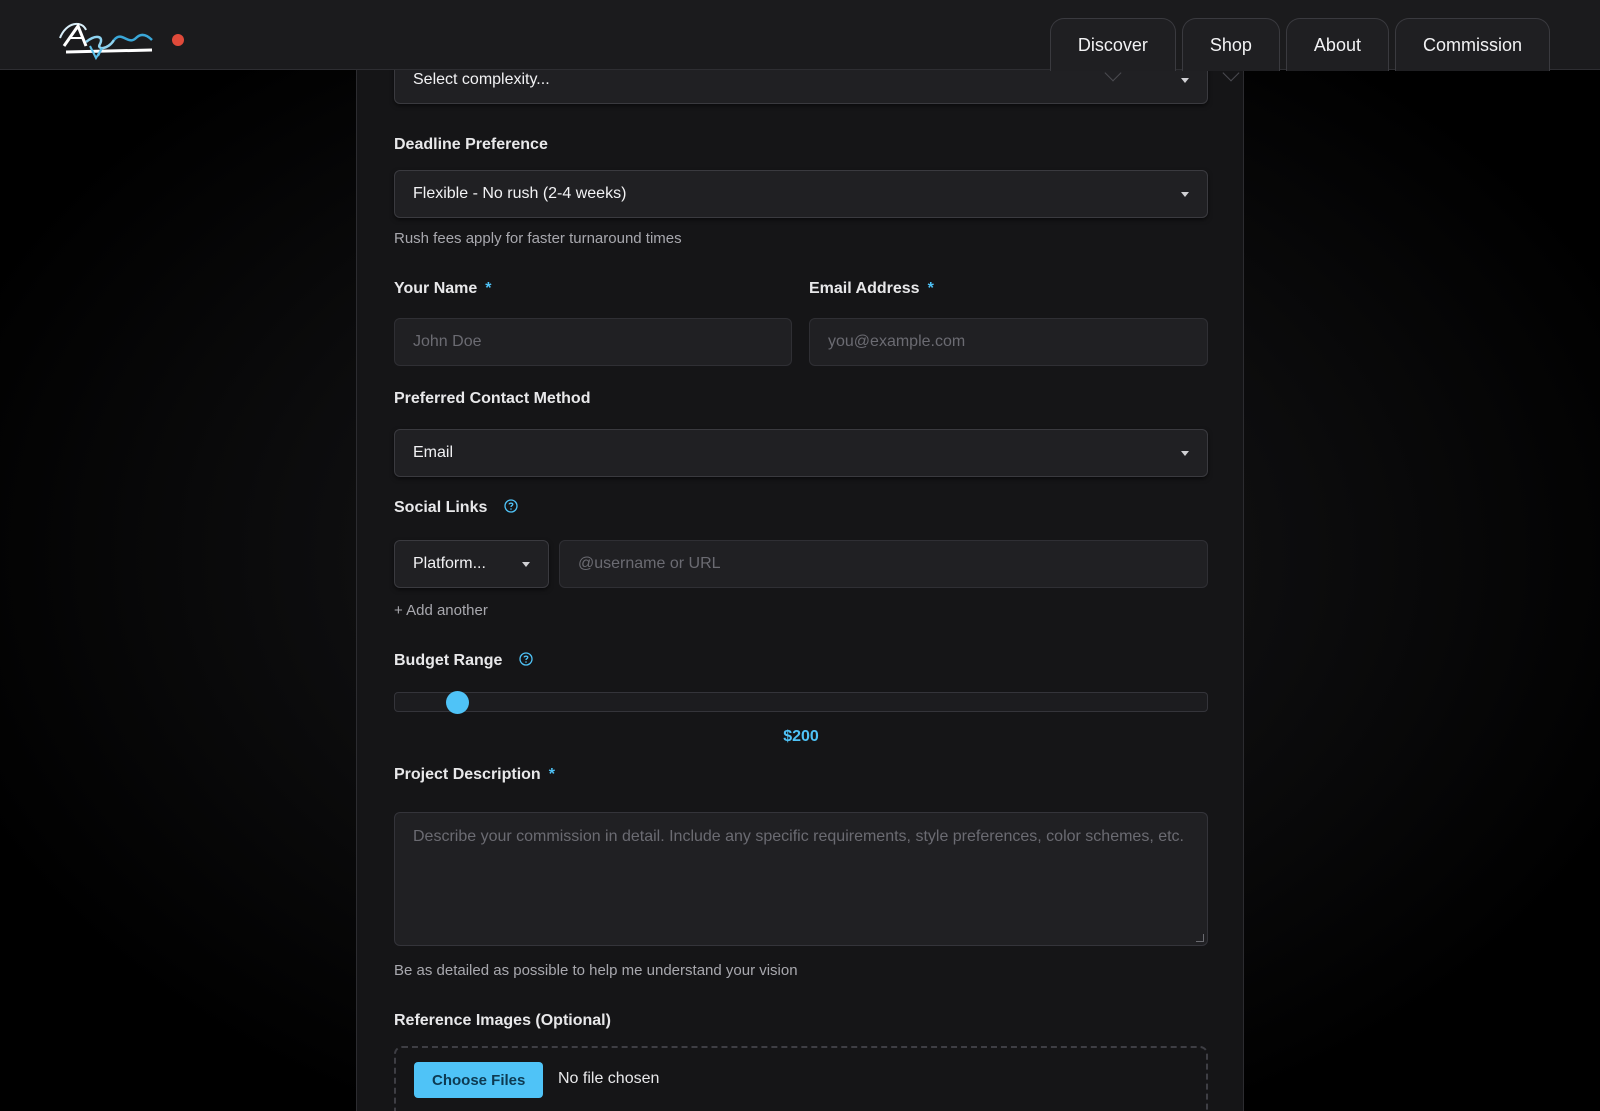 The height and width of the screenshot is (1111, 1600). What do you see at coordinates (609, 1078) in the screenshot?
I see `file-status-text: No file chosen` at bounding box center [609, 1078].